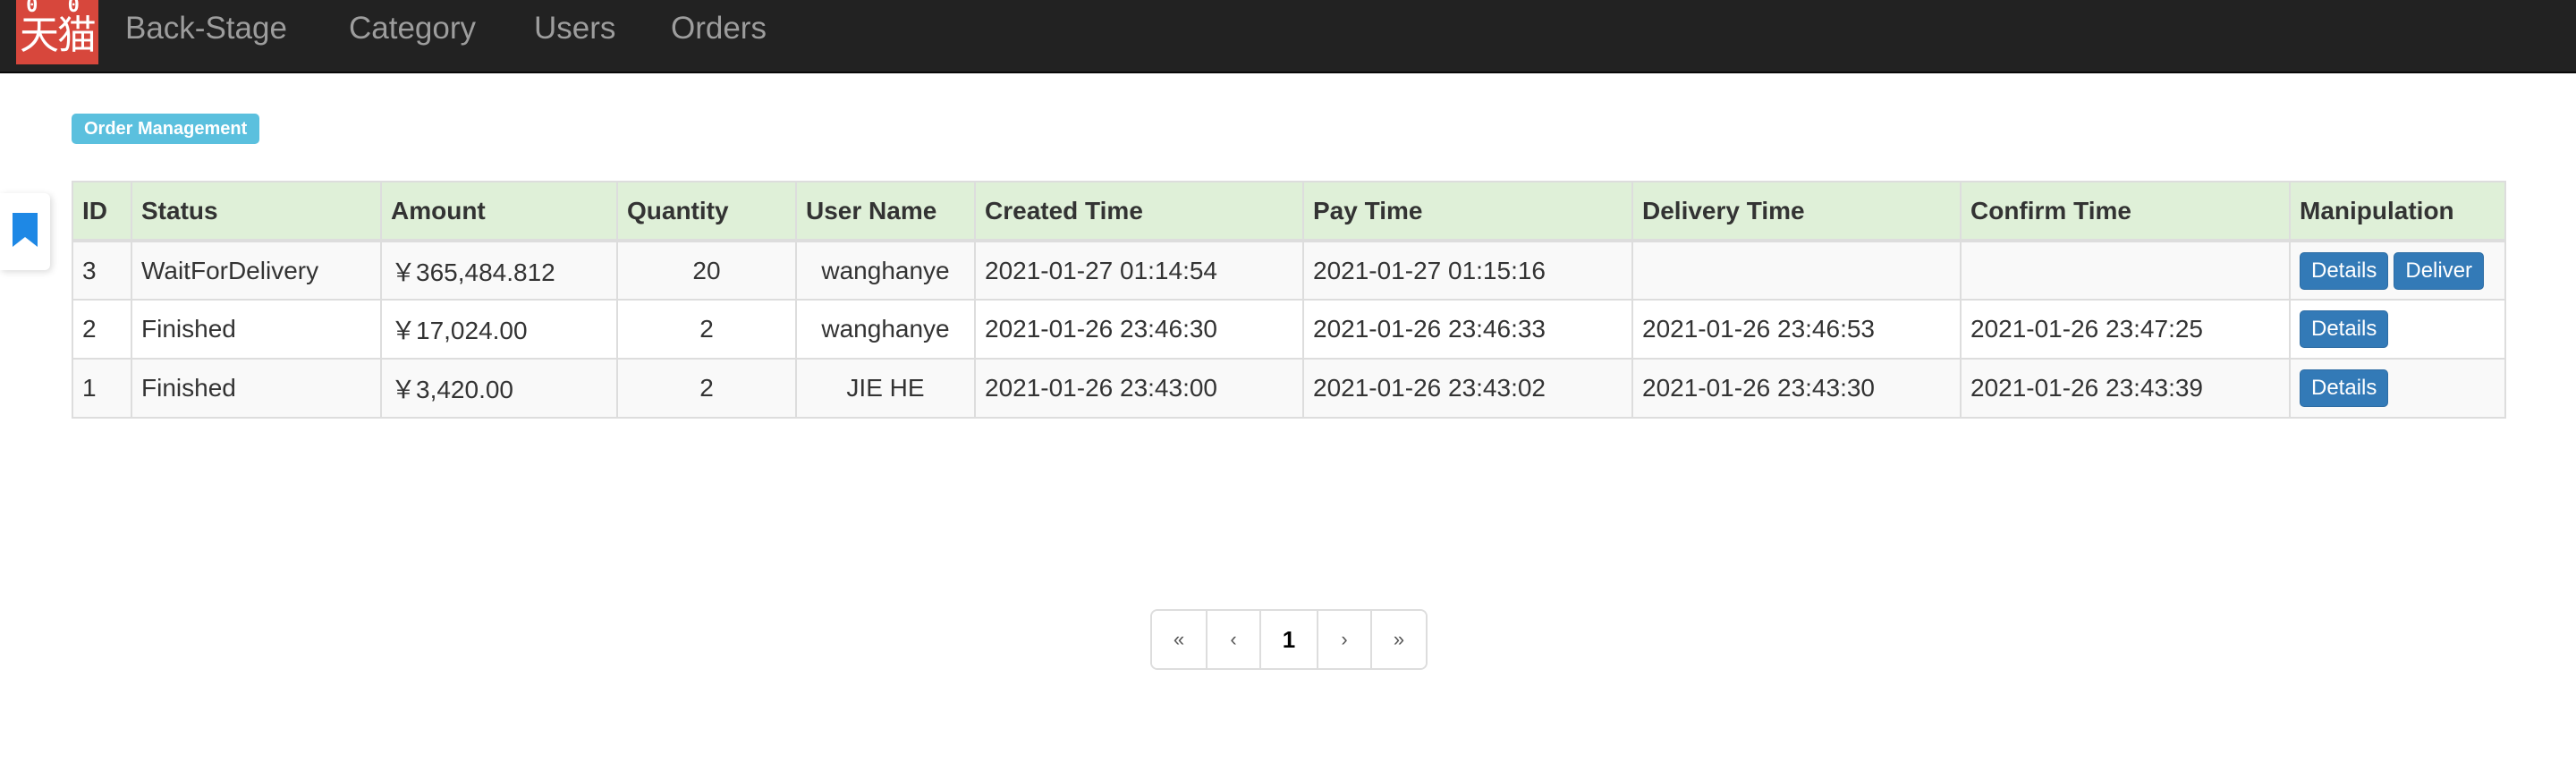 Image resolution: width=2576 pixels, height=771 pixels. What do you see at coordinates (1139, 270) in the screenshot?
I see `cell-created-time: 2021-01-27 01:14:54` at bounding box center [1139, 270].